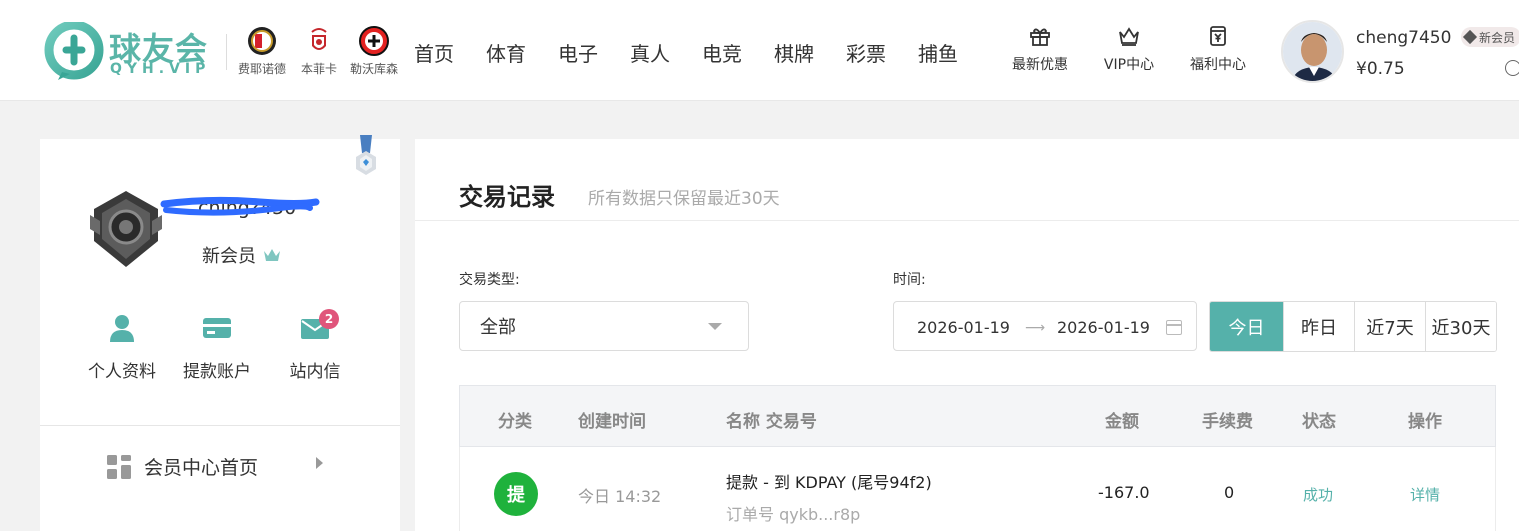 The image size is (1519, 531). Describe the element at coordinates (1129, 36) in the screenshot. I see `crown-icon` at that location.